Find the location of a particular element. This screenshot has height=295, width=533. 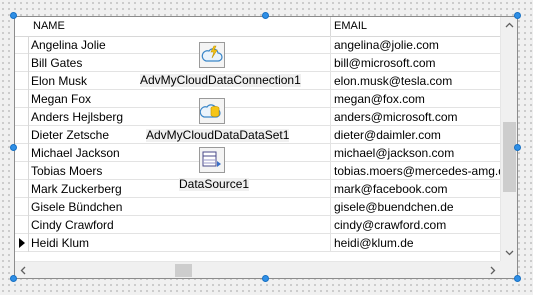

cell-email: tobias.moers@mercedes-amg.de is located at coordinates (421, 171).